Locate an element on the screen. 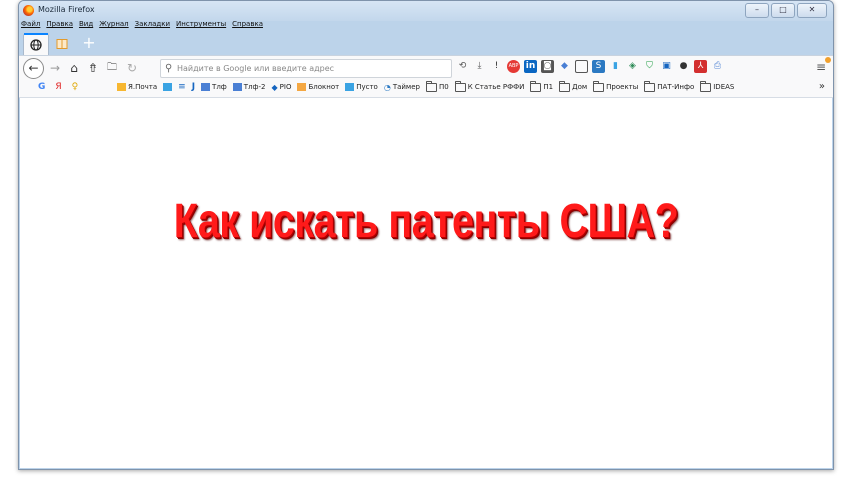 The width and height of the screenshot is (854, 480). shield-icon: ⛉ is located at coordinates (649, 66).